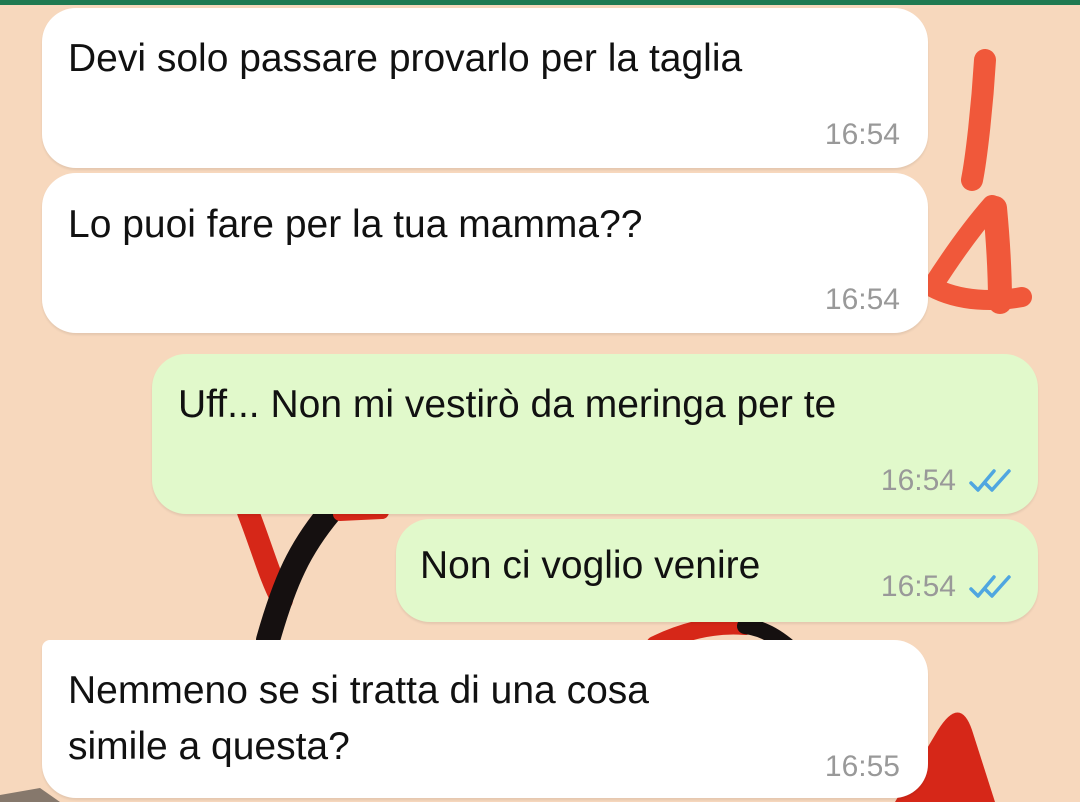 This screenshot has width=1080, height=802. I want to click on message-bubble-outgoing: Non ci voglio venire 16:54, so click(717, 570).